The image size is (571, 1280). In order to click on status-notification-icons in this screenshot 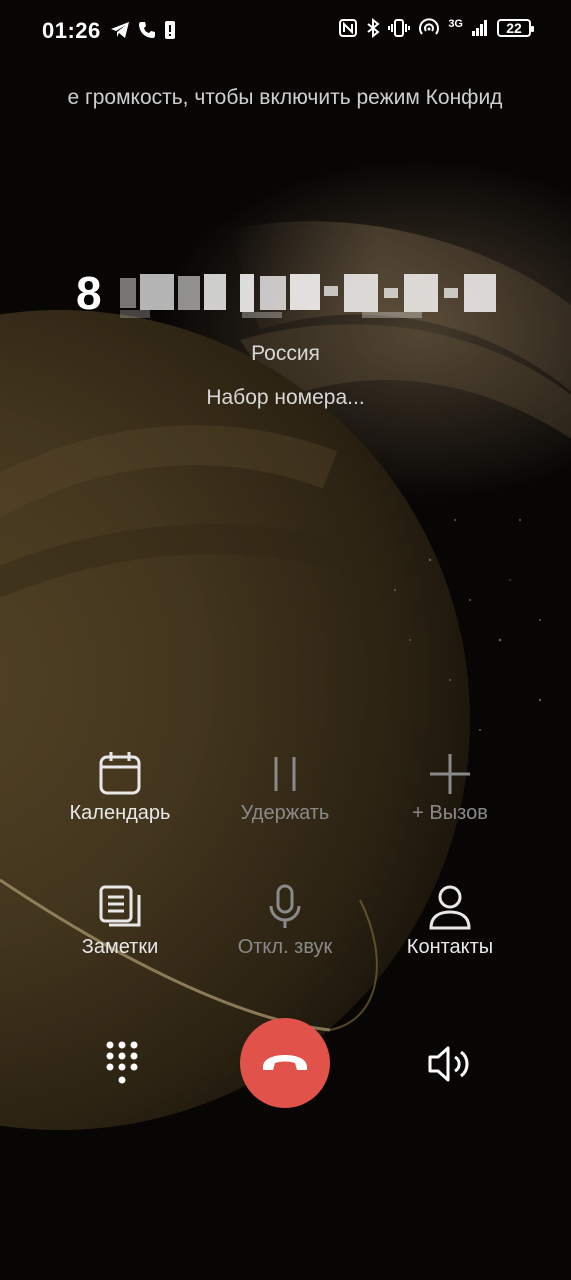, I will do `click(143, 30)`.